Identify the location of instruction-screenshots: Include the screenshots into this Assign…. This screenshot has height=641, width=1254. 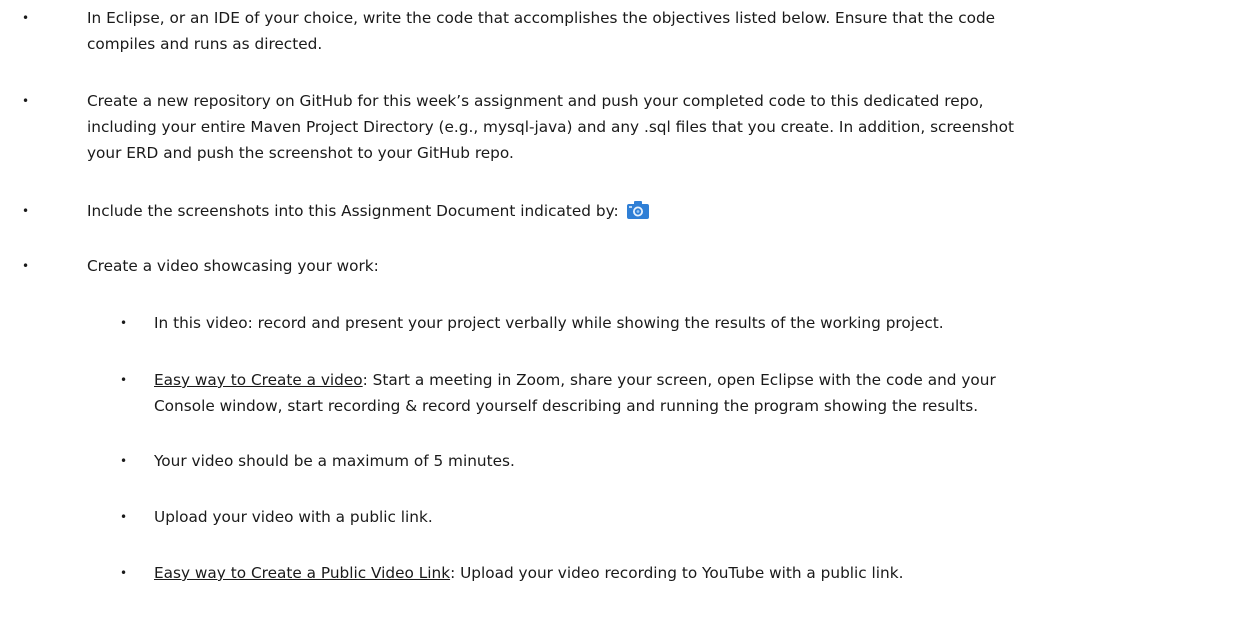
(368, 212).